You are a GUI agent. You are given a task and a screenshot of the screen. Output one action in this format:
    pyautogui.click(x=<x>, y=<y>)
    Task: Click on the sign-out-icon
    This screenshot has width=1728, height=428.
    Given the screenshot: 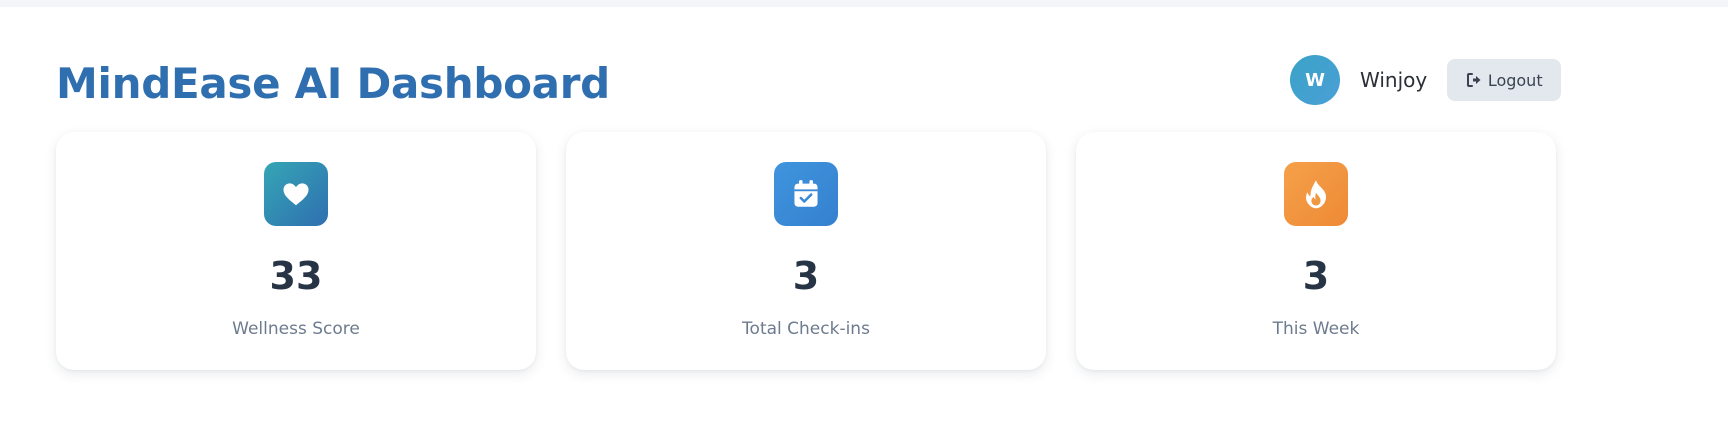 What is the action you would take?
    pyautogui.click(x=1473, y=80)
    